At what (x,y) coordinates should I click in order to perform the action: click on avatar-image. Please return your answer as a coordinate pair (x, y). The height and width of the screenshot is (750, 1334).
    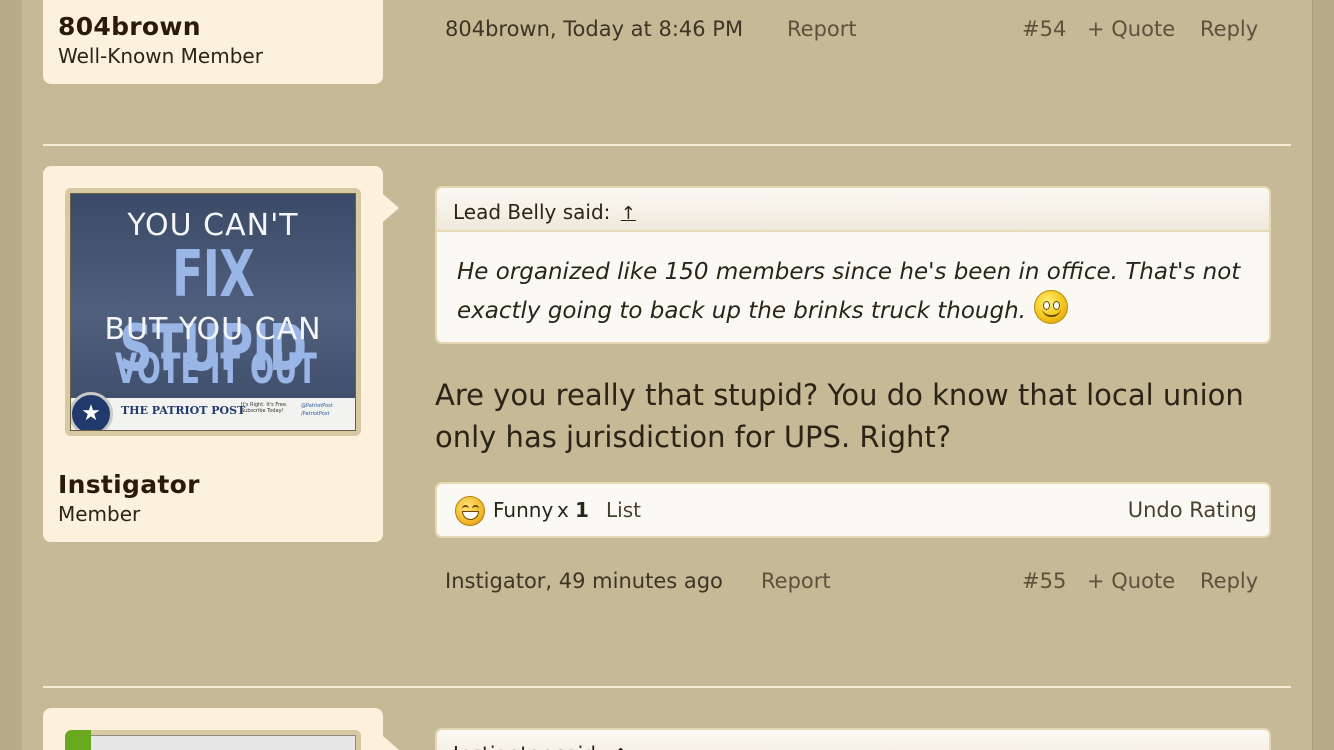
    Looking at the image, I should click on (213, 742).